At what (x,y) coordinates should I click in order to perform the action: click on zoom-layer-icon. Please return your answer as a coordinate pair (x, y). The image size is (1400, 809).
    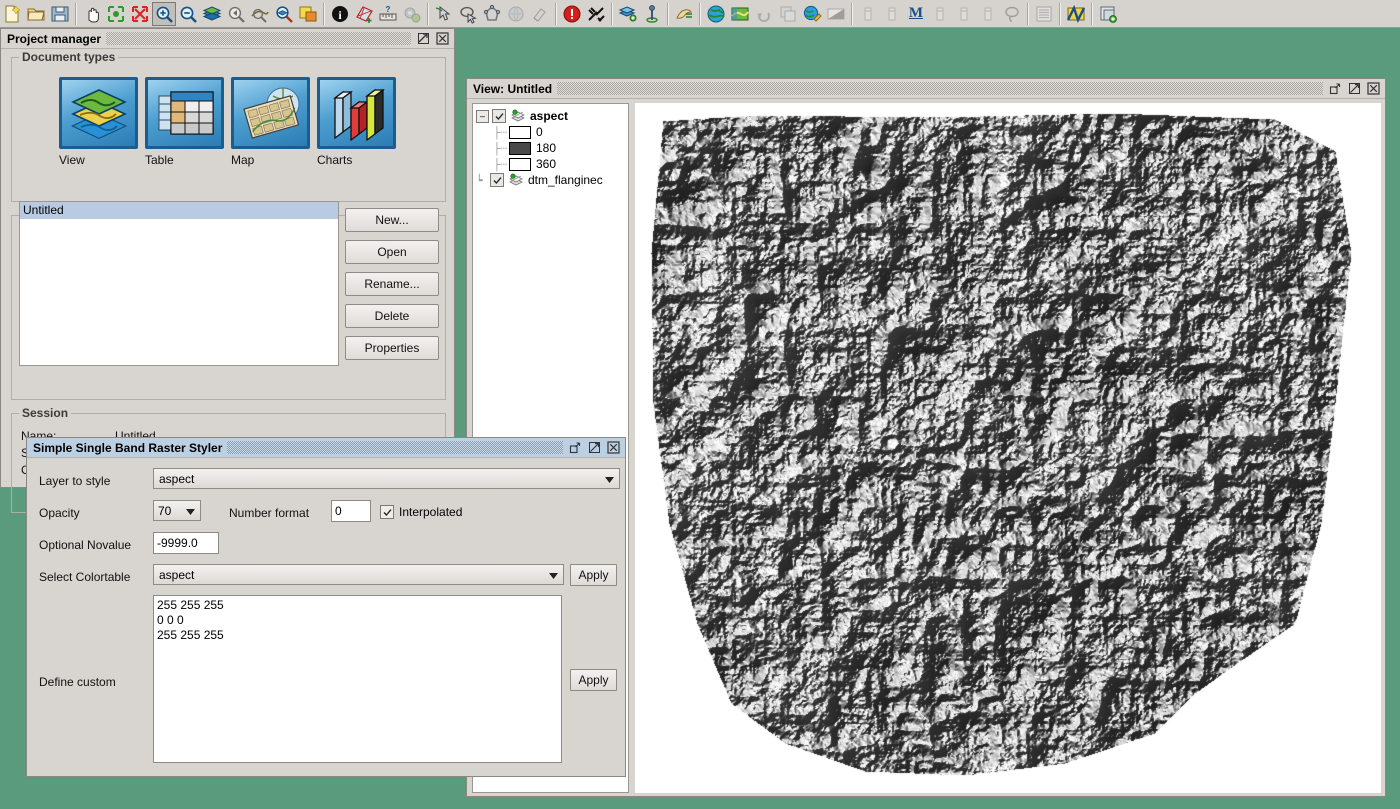
    Looking at the image, I should click on (284, 14).